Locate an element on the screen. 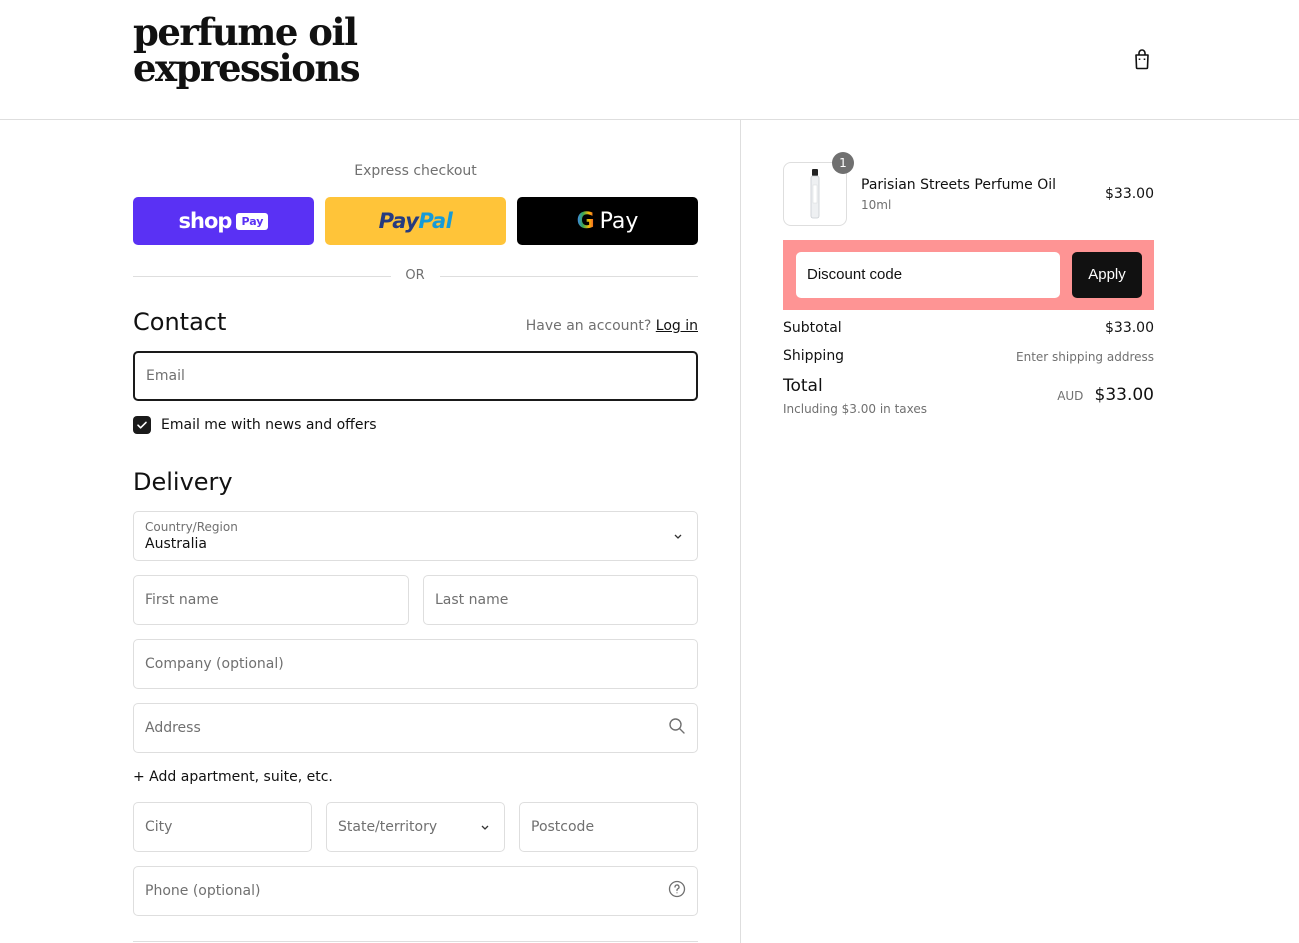 The image size is (1299, 943). newsletter-checkbox is located at coordinates (142, 425).